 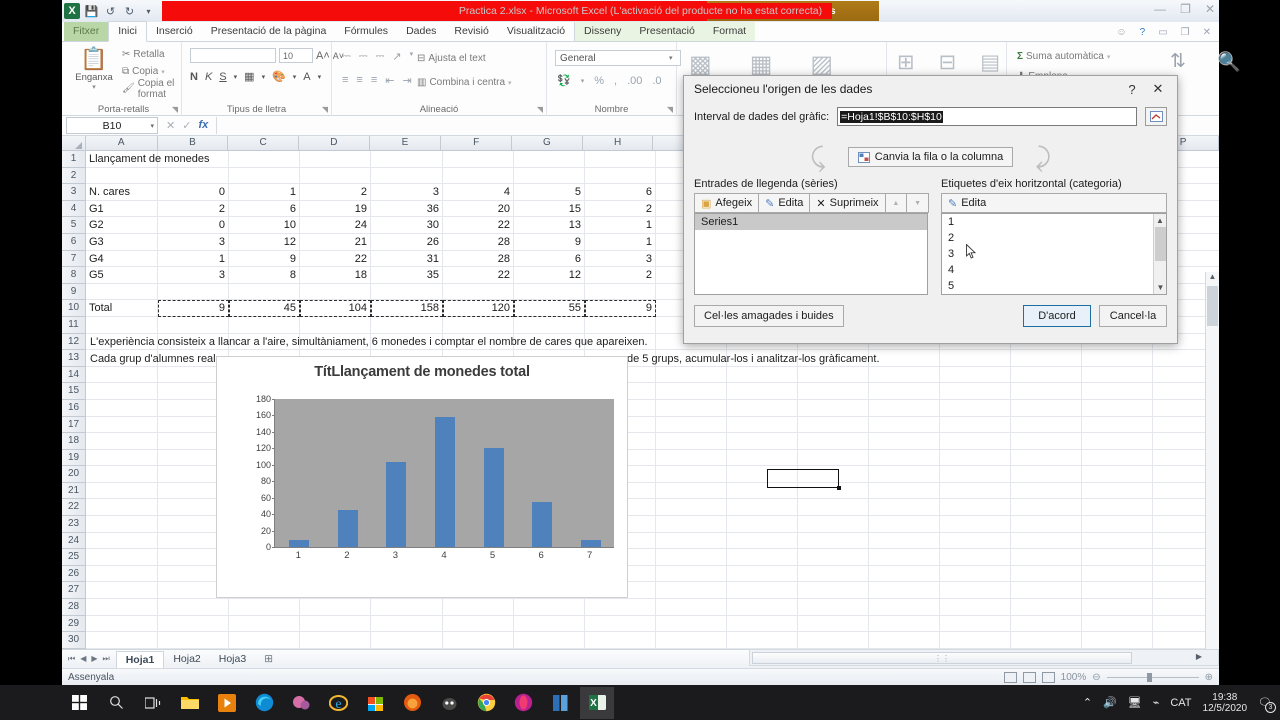 What do you see at coordinates (833, 375) in the screenshot?
I see `cell-K14` at bounding box center [833, 375].